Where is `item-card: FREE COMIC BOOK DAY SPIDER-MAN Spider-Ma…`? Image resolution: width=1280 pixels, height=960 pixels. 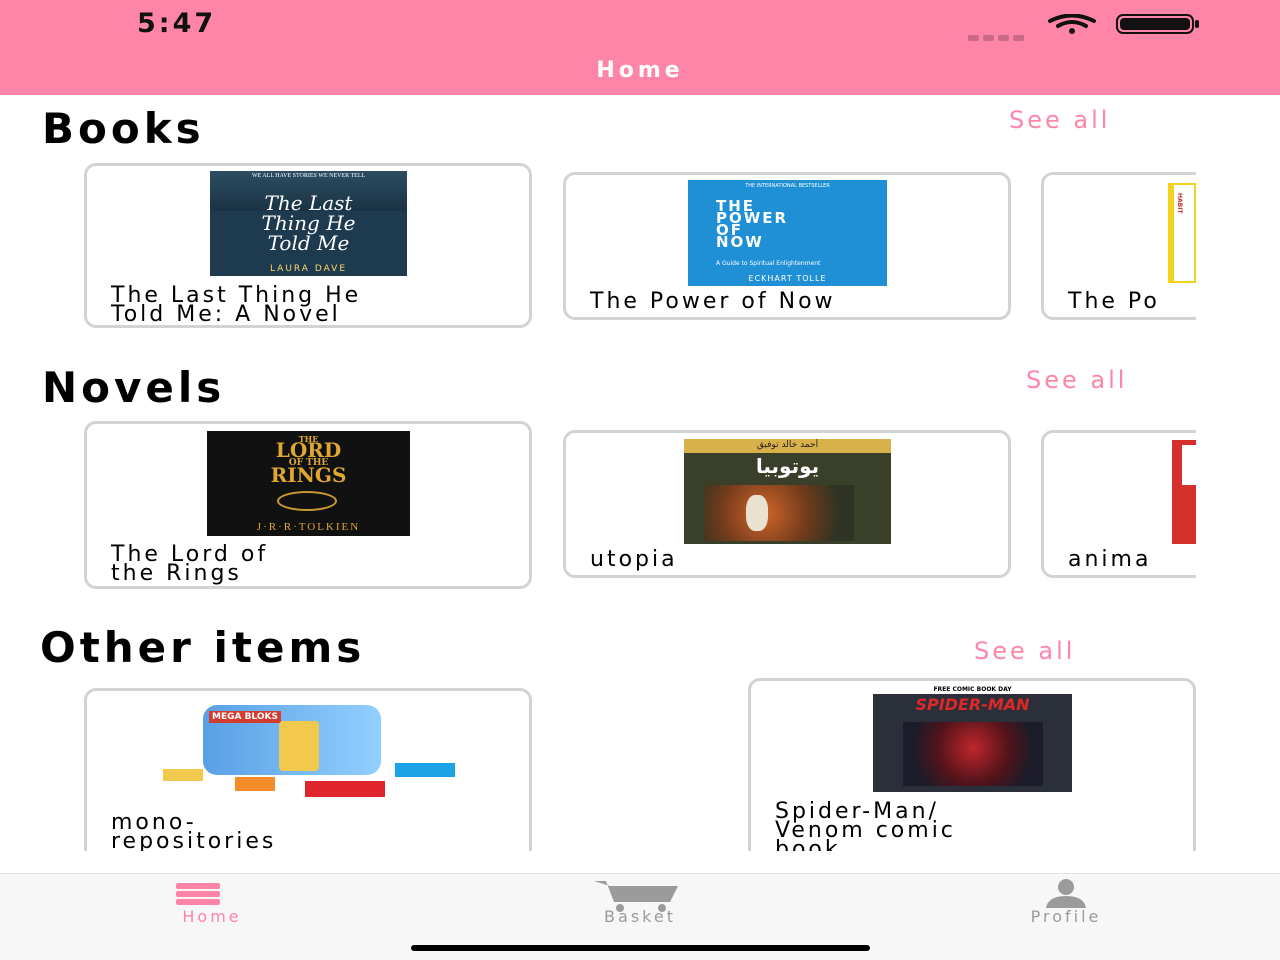
item-card: FREE COMIC BOOK DAY SPIDER-MAN Spider-Ma… is located at coordinates (972, 764).